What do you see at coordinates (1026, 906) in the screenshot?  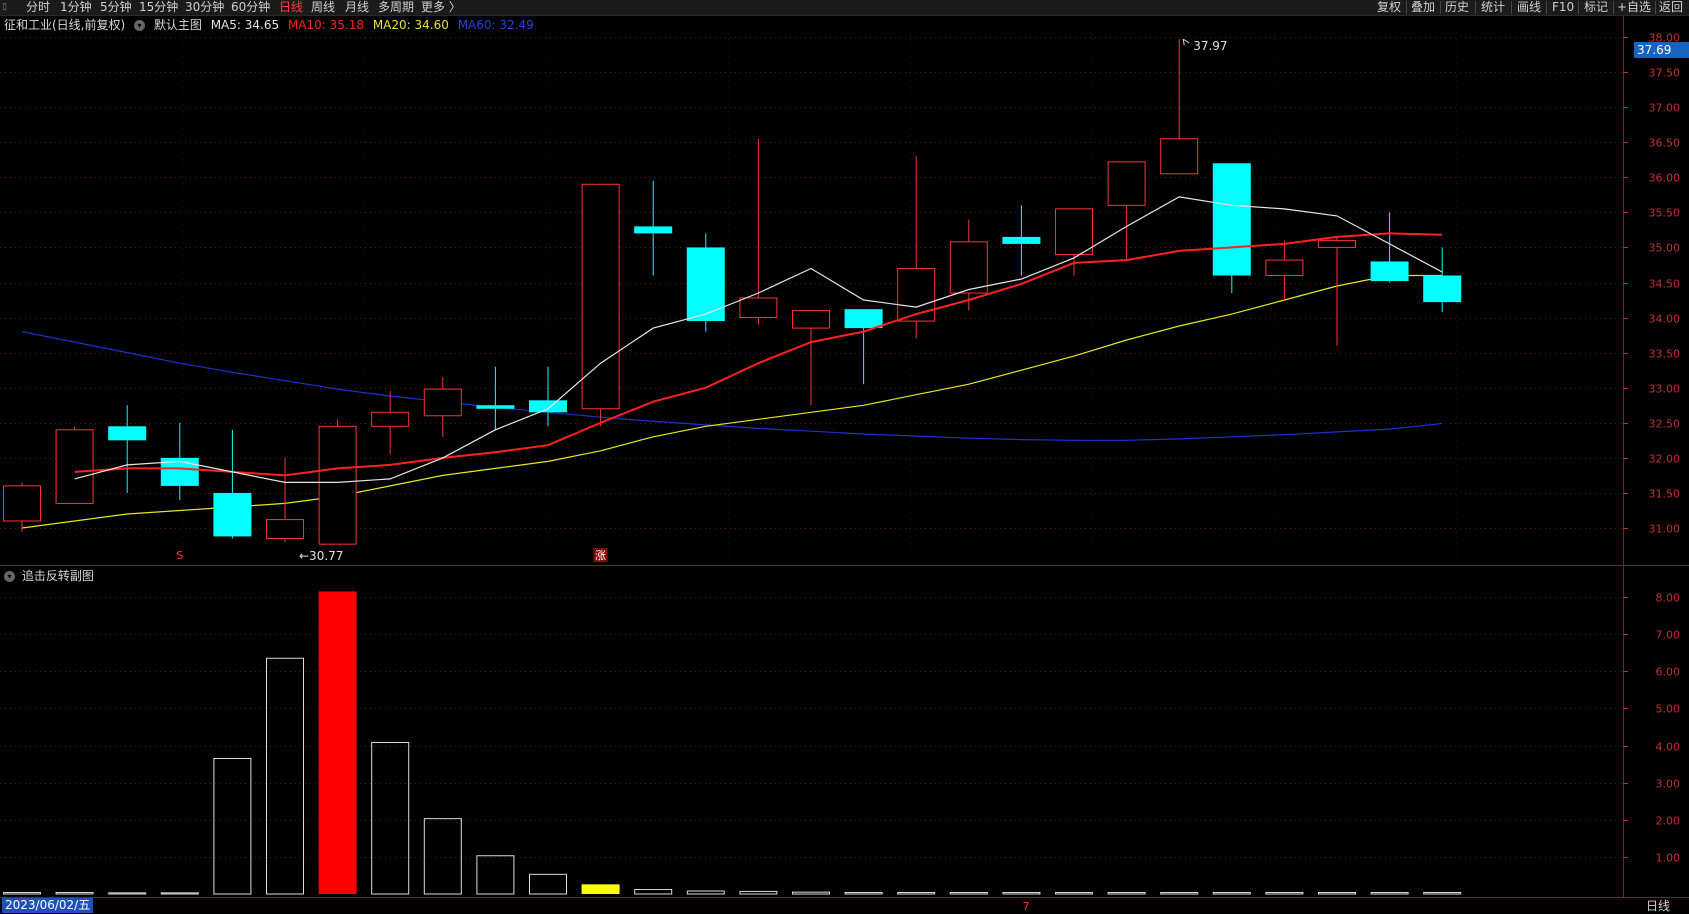 I see `signal-7-marker: 7` at bounding box center [1026, 906].